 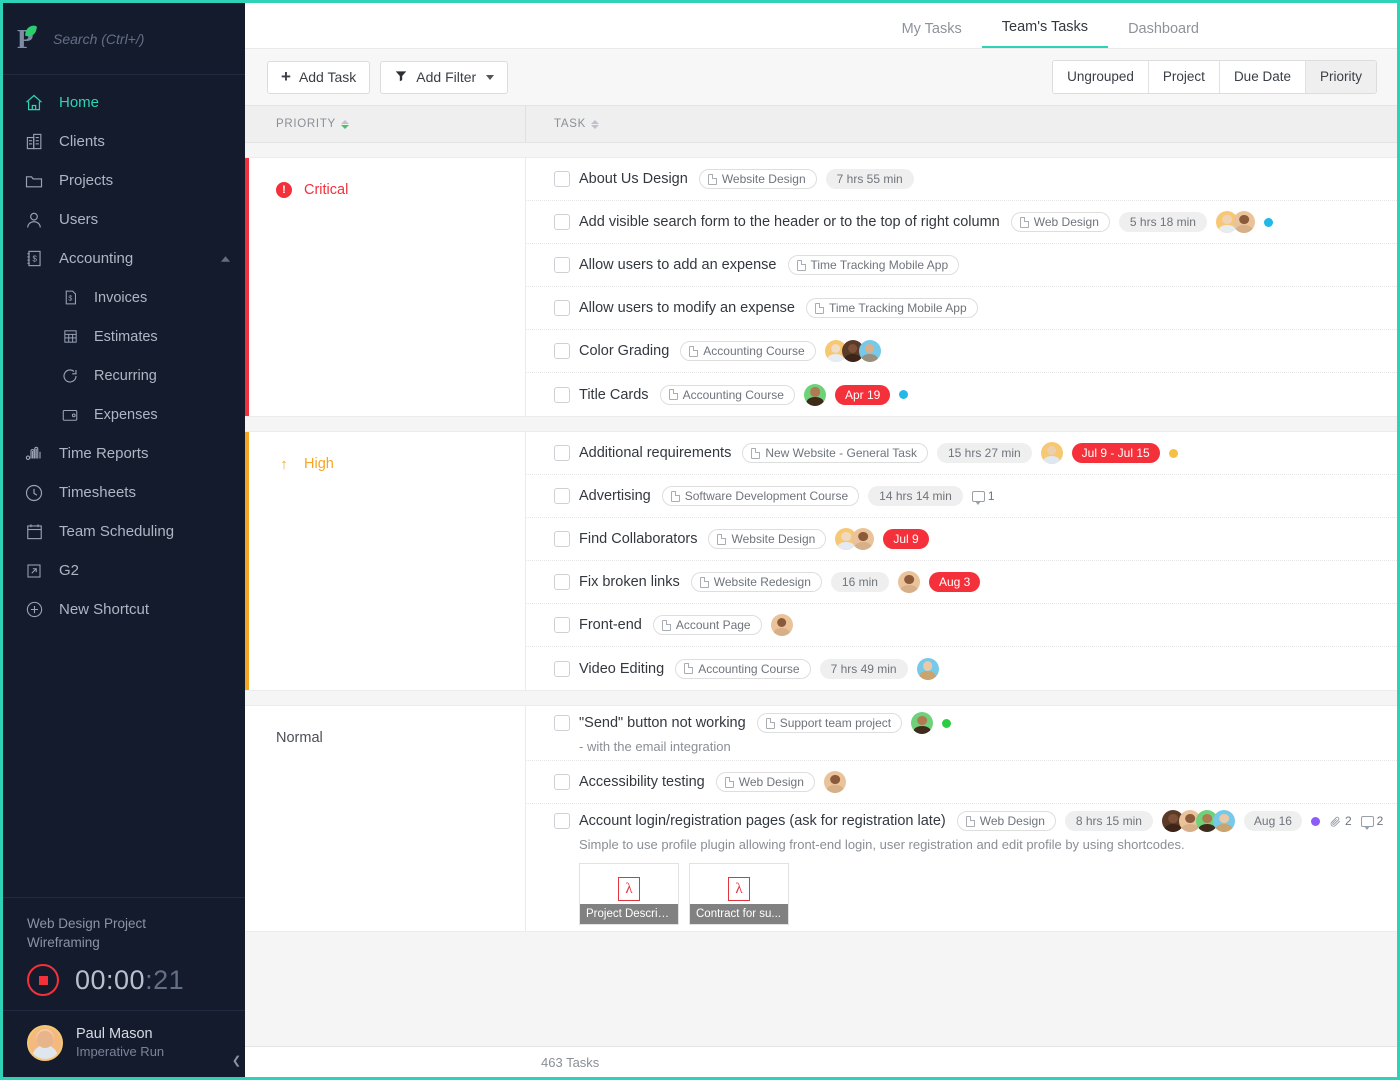 What do you see at coordinates (124, 375) in the screenshot?
I see `sidebar-item-recurring: Recurring` at bounding box center [124, 375].